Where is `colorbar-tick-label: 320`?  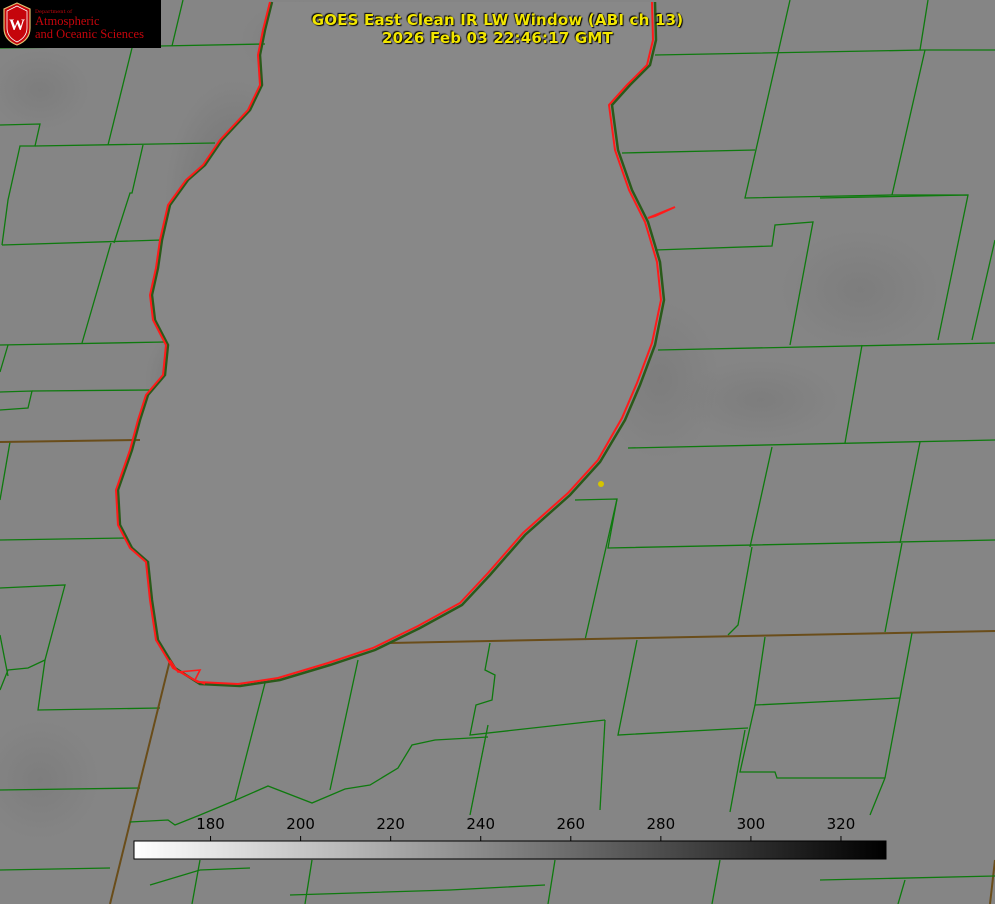 colorbar-tick-label: 320 is located at coordinates (841, 824).